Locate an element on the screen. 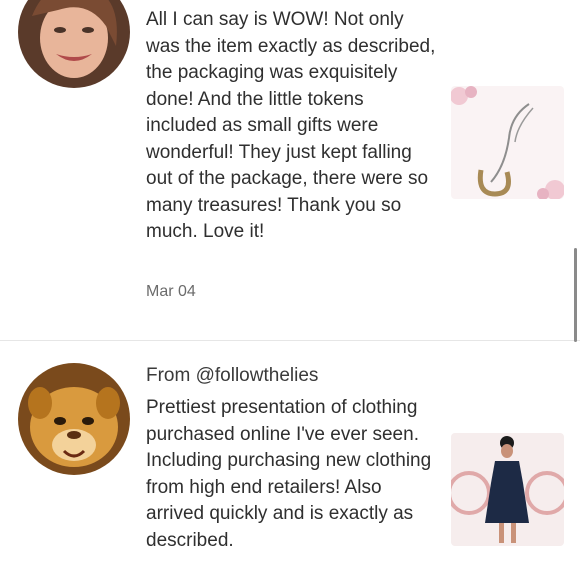  dress-photo-icon is located at coordinates (507, 489).